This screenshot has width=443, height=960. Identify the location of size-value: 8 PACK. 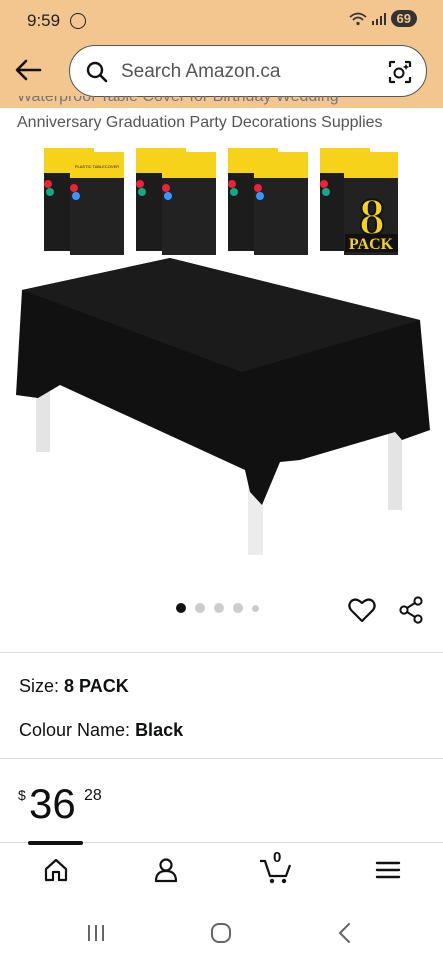
(96, 686).